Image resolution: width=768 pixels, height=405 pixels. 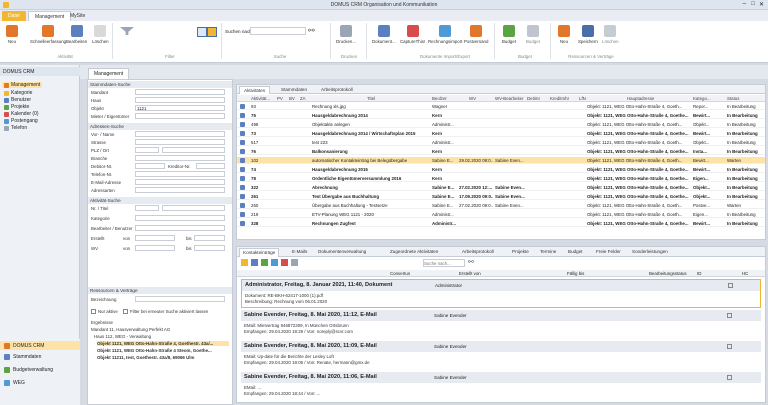 What do you see at coordinates (292, 98) in the screenshot?
I see `col-bv: BV` at bounding box center [292, 98].